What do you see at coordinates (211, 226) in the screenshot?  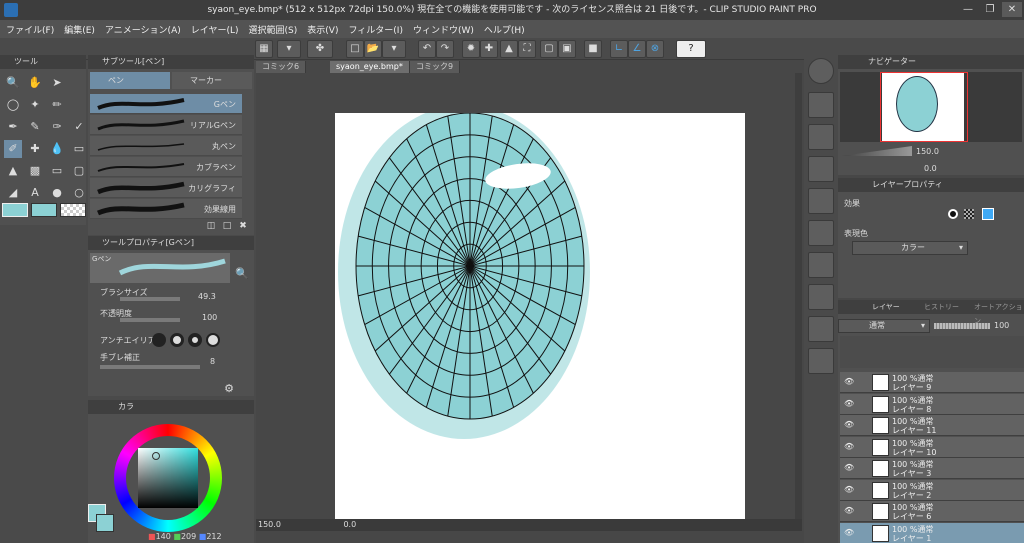 I see `copy-subtool-icon: ◫` at bounding box center [211, 226].